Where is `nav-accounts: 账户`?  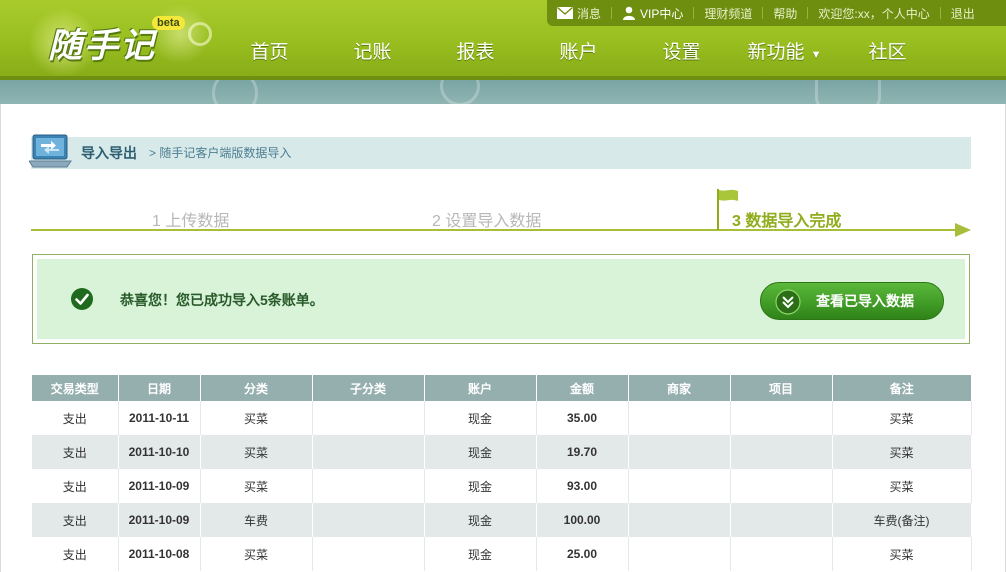 nav-accounts: 账户 is located at coordinates (578, 53).